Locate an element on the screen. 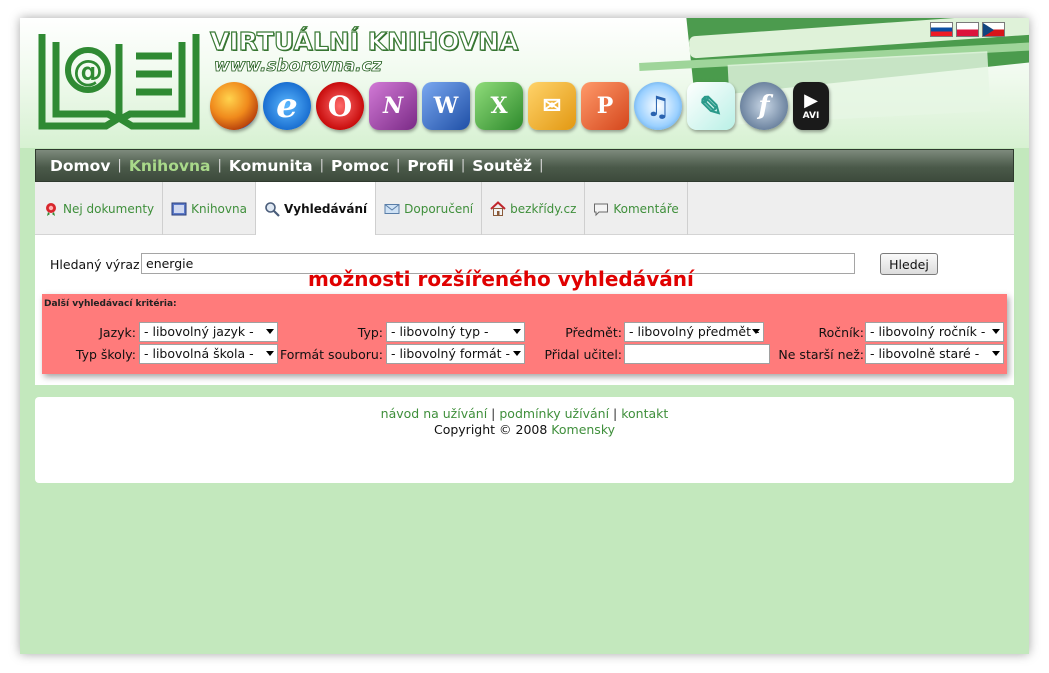 This screenshot has width=1049, height=673. search-label: Hledaný výraz: is located at coordinates (97, 264).